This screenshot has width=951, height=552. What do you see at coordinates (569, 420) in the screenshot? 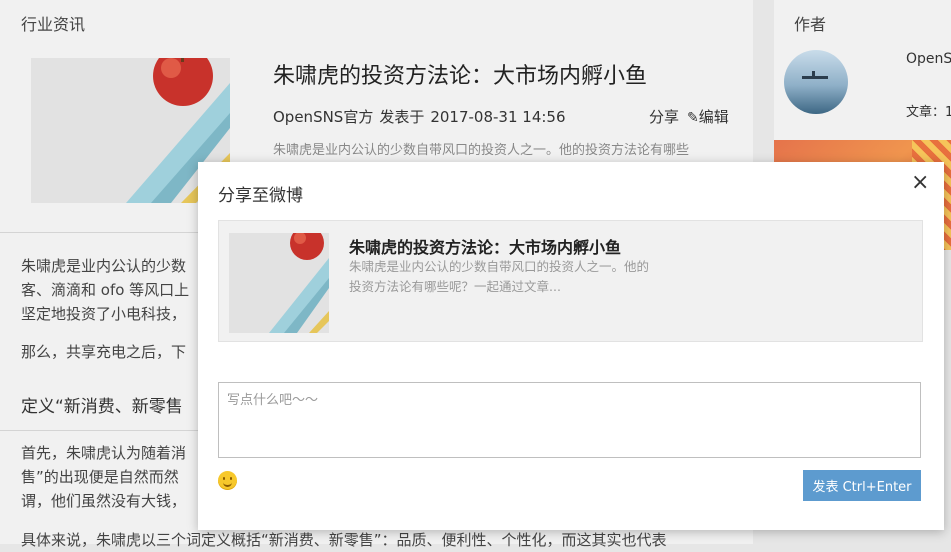
I see `comment-input` at bounding box center [569, 420].